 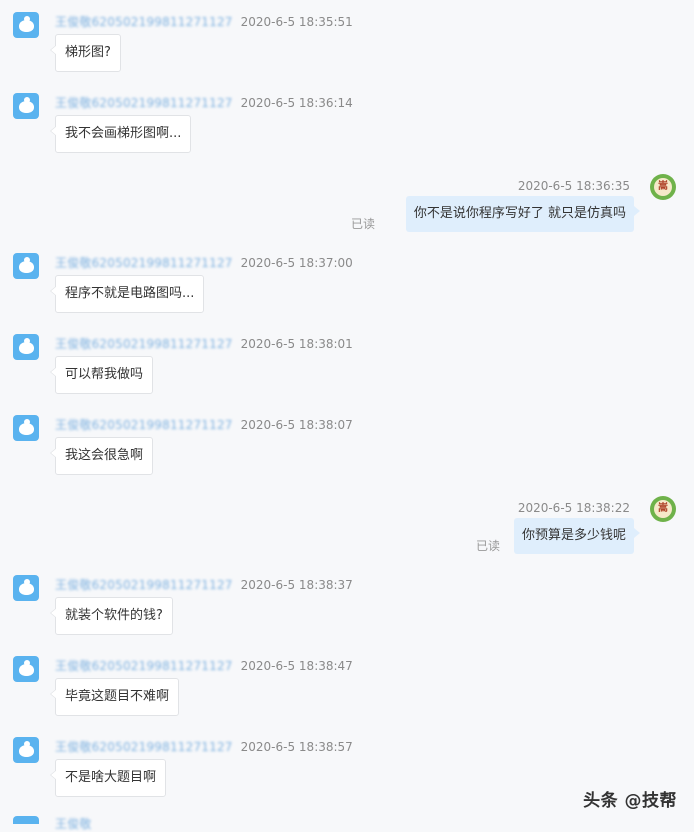 I want to click on message-meta: 王俊敬620502199811271127 2020-6-5 18:38:57, so click(x=204, y=747).